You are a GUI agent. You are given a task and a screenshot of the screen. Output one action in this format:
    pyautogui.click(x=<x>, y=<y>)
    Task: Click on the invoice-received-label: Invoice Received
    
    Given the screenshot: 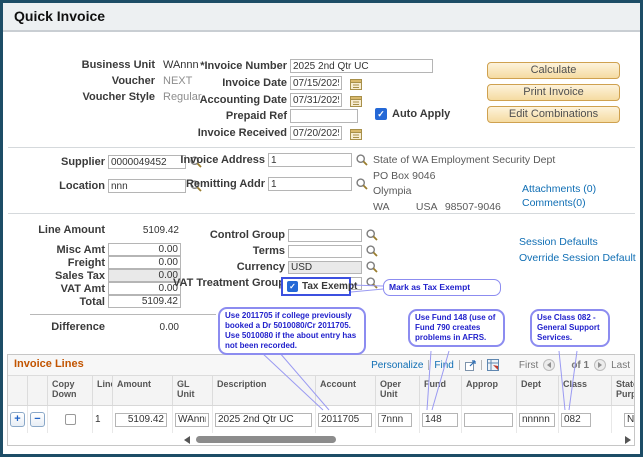 What is the action you would take?
    pyautogui.click(x=242, y=133)
    